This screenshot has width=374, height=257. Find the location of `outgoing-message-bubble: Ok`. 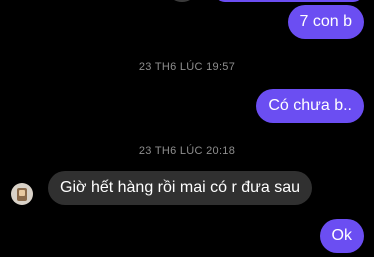

outgoing-message-bubble: Ok is located at coordinates (341, 236).